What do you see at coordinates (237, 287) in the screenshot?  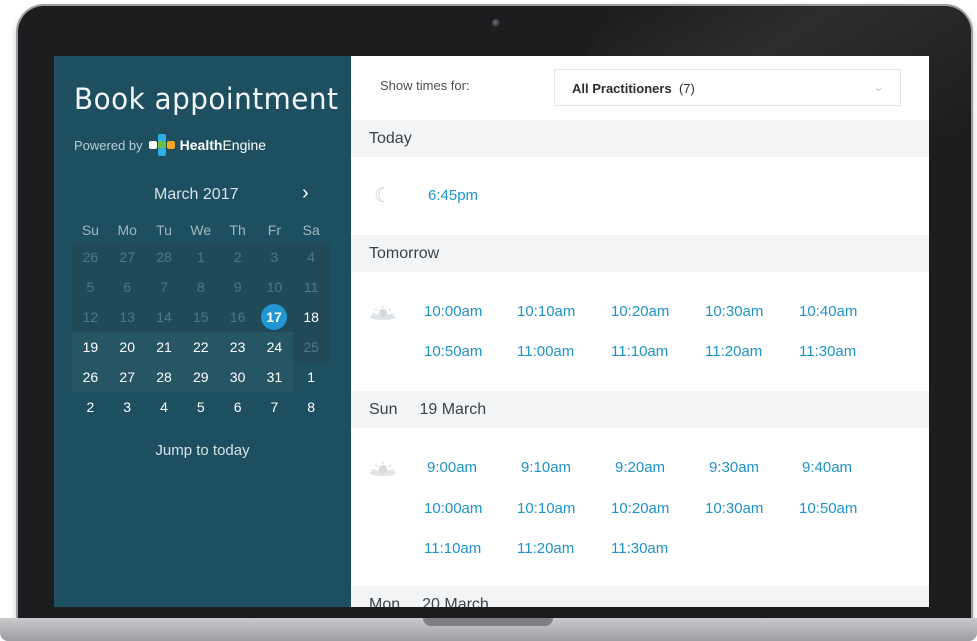 I see `calendar-day: 9` at bounding box center [237, 287].